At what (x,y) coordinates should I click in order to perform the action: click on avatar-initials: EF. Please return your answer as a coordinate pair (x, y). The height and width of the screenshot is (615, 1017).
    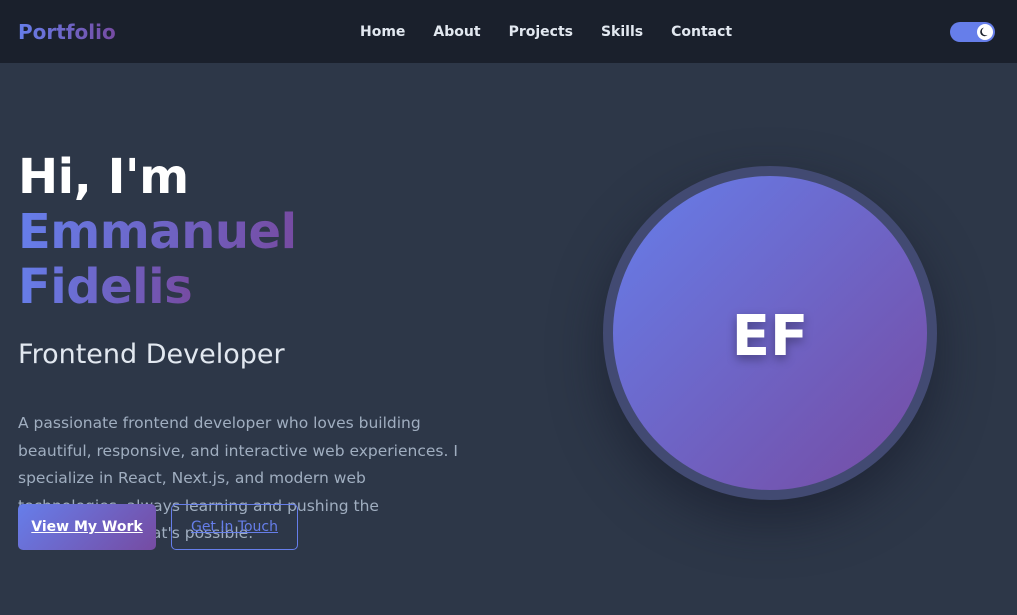
    Looking at the image, I should click on (770, 336).